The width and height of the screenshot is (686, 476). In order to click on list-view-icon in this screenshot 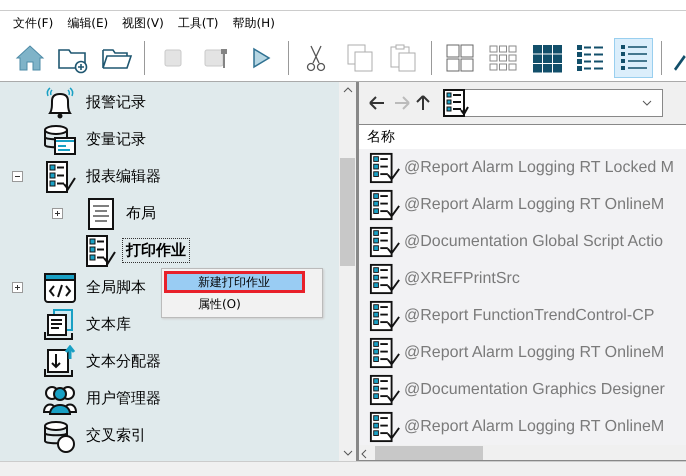, I will do `click(633, 57)`.